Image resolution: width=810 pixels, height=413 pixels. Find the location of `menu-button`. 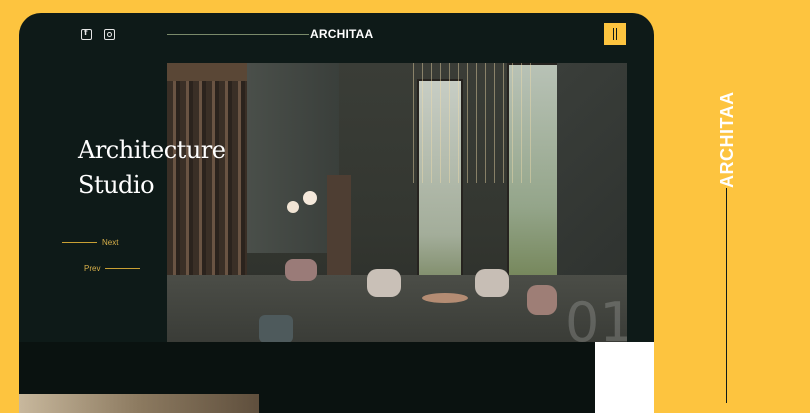

menu-button is located at coordinates (615, 34).